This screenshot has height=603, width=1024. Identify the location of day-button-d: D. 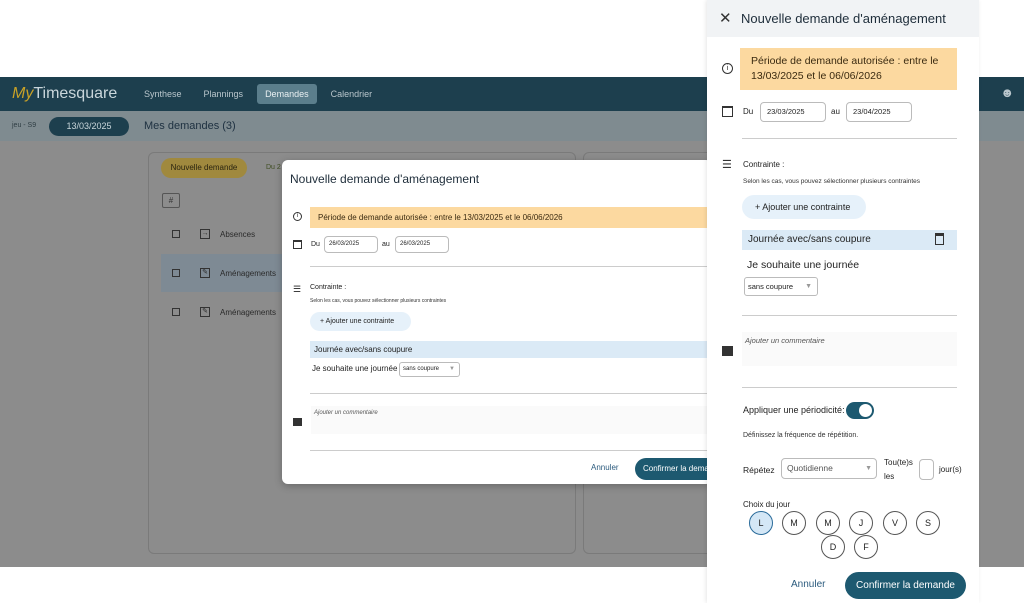
(833, 547).